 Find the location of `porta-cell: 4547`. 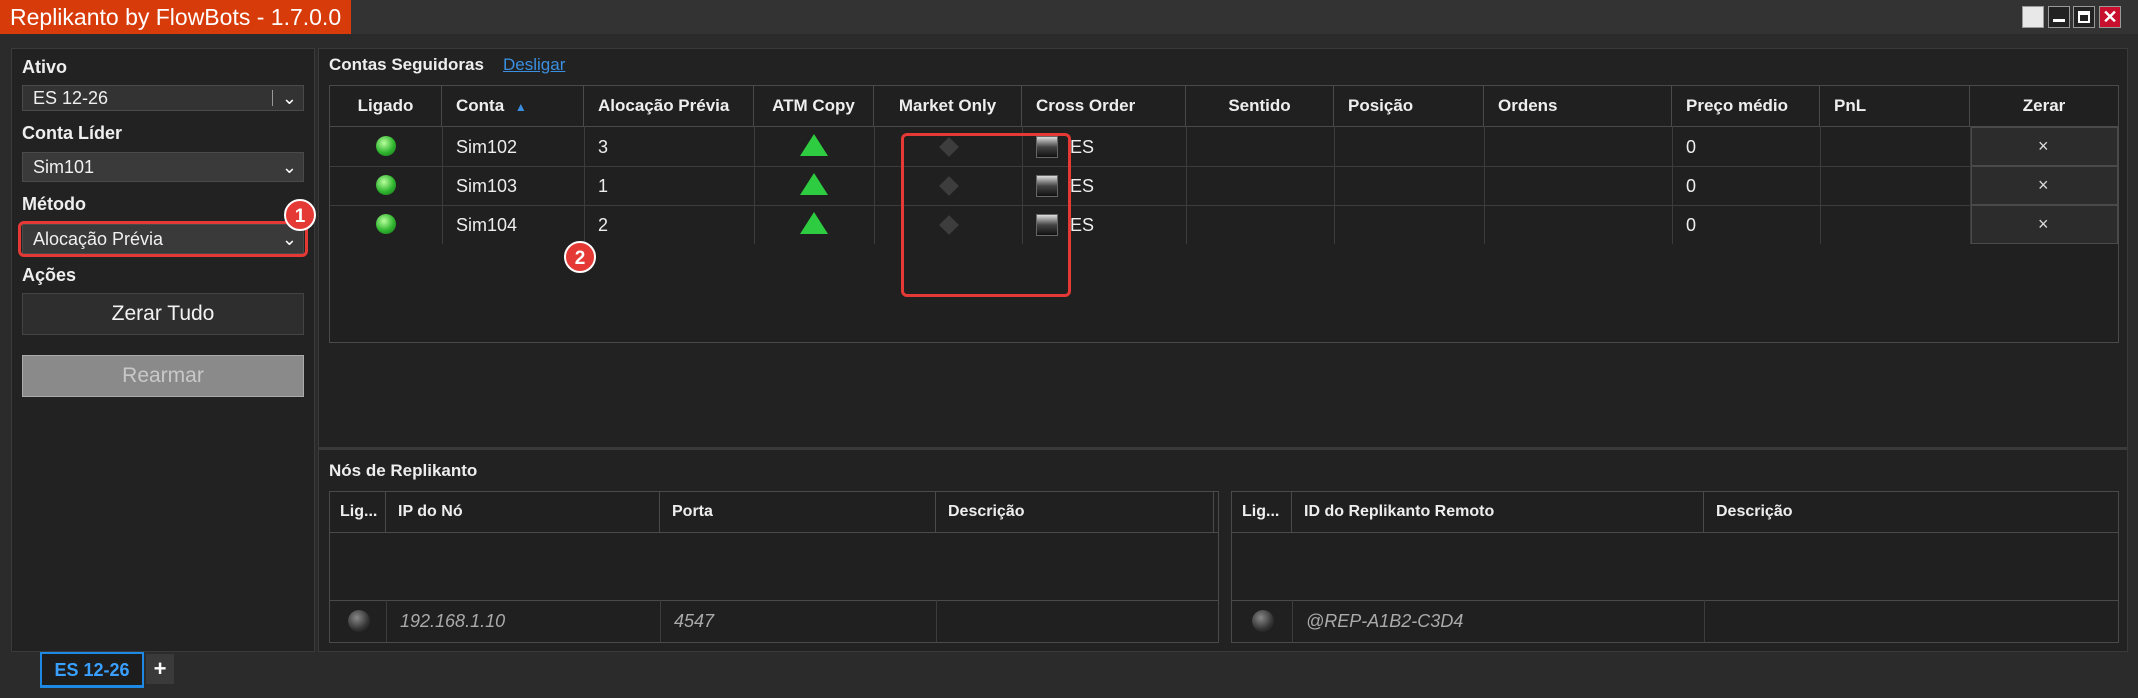

porta-cell: 4547 is located at coordinates (694, 621).